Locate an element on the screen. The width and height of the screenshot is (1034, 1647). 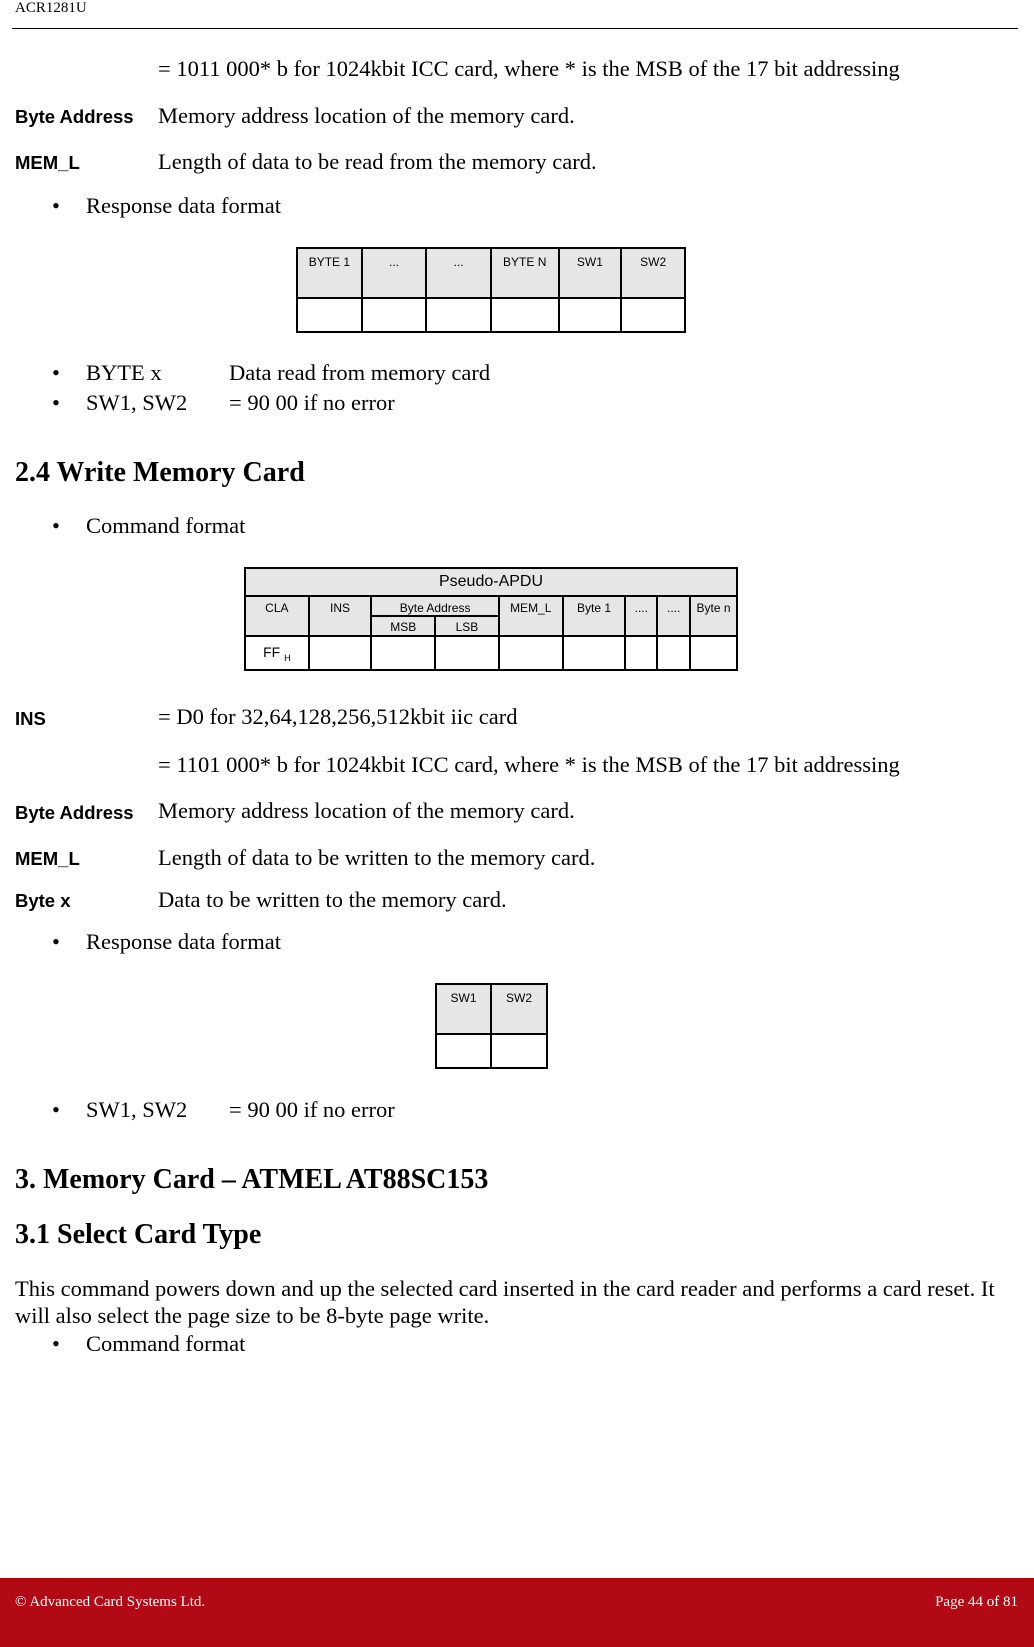
response-item-desc: Data read from memory card is located at coordinates (360, 372).